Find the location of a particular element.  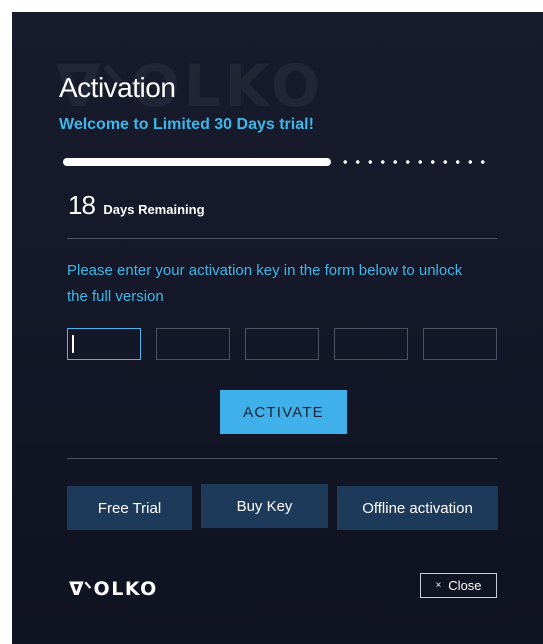

page-title: Activation is located at coordinates (117, 87).